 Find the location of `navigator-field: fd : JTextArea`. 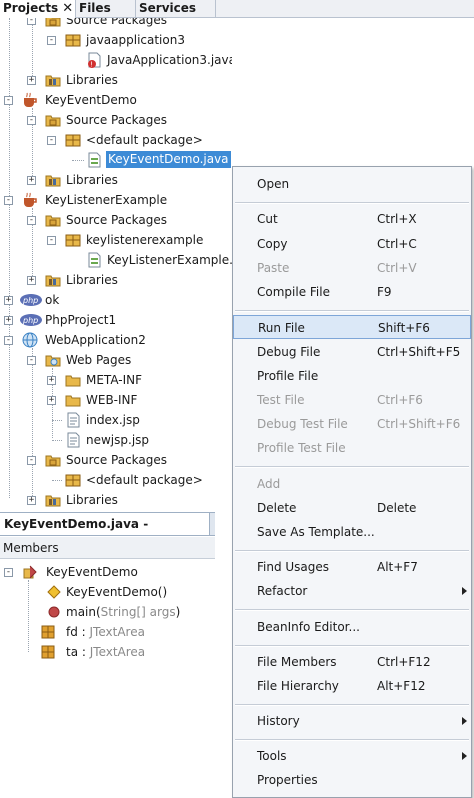

navigator-field: fd : JTextArea is located at coordinates (107, 632).